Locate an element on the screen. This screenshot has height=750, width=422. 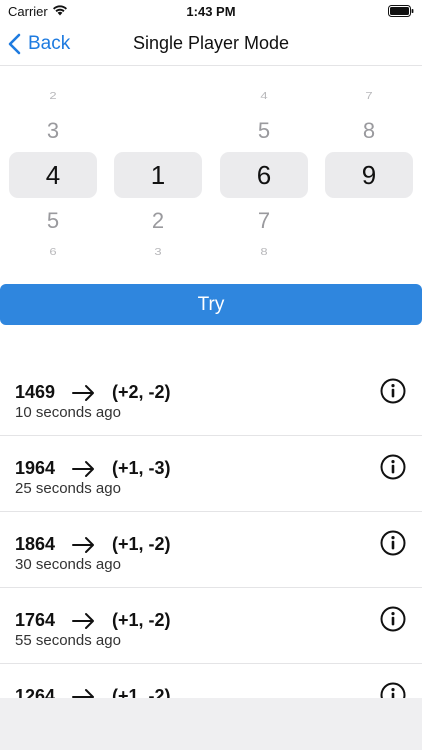
bottom-toolbar-area is located at coordinates (211, 724).